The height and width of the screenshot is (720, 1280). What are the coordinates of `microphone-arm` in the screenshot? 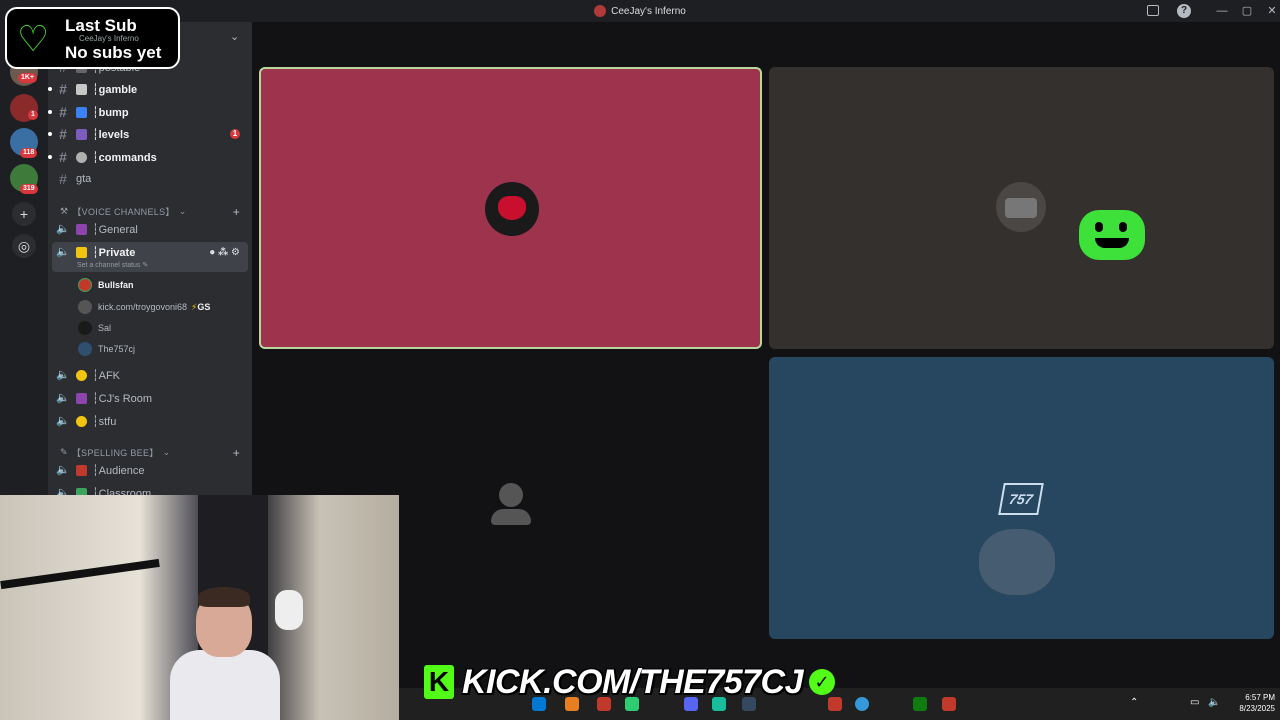 It's located at (80, 574).